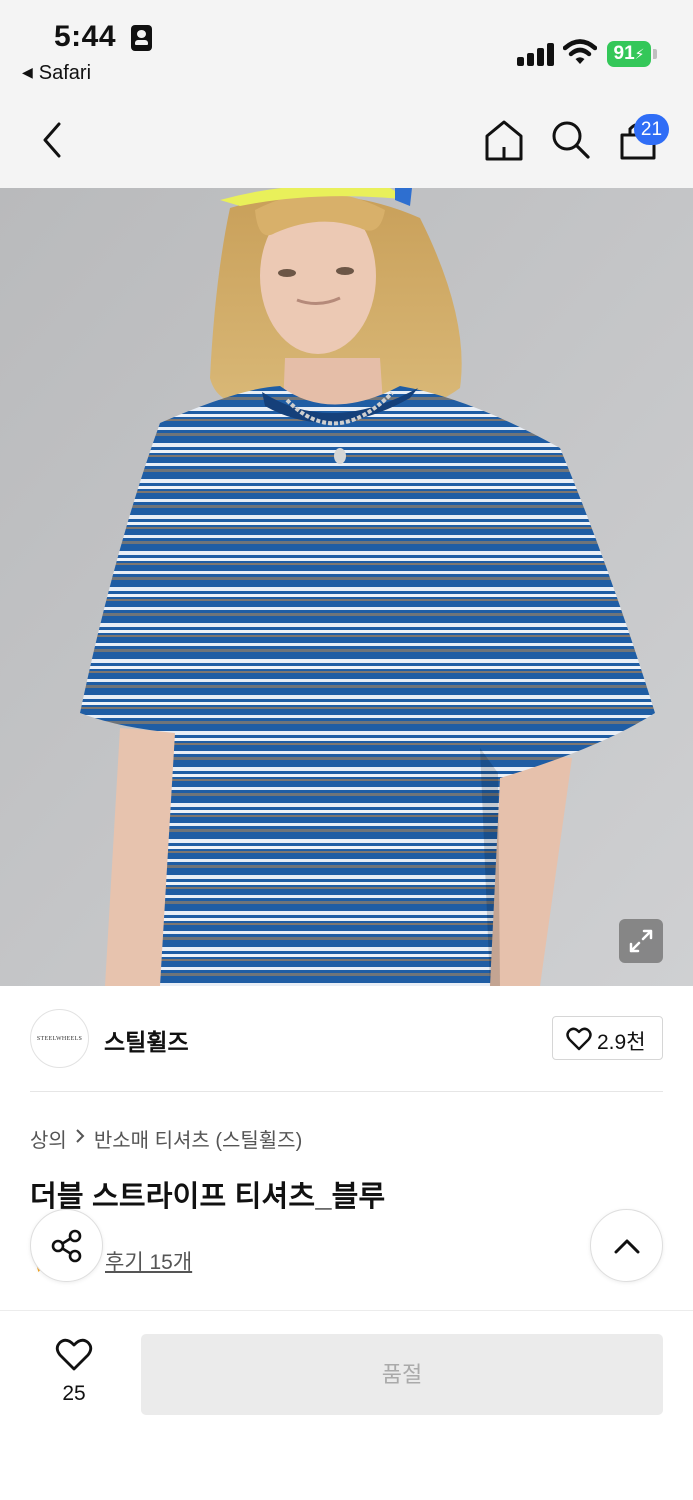  I want to click on back-triangle-icon: ◀, so click(27, 72).